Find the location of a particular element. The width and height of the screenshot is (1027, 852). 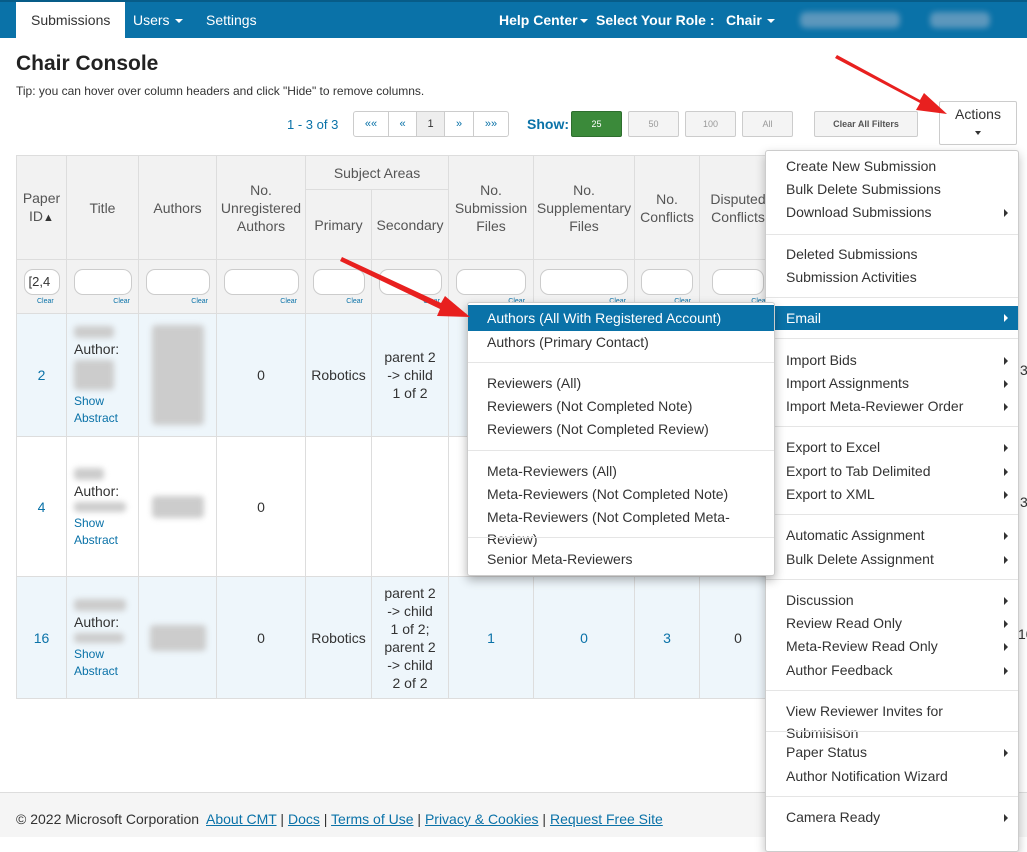

page-size-25: 25 is located at coordinates (596, 124).